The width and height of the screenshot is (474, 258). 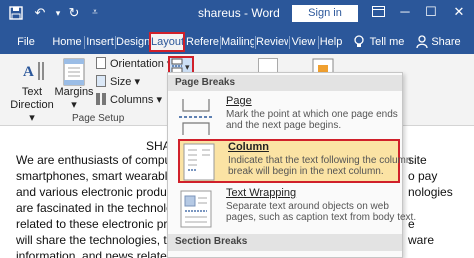 I want to click on lightbulb-icon, so click(x=359, y=42).